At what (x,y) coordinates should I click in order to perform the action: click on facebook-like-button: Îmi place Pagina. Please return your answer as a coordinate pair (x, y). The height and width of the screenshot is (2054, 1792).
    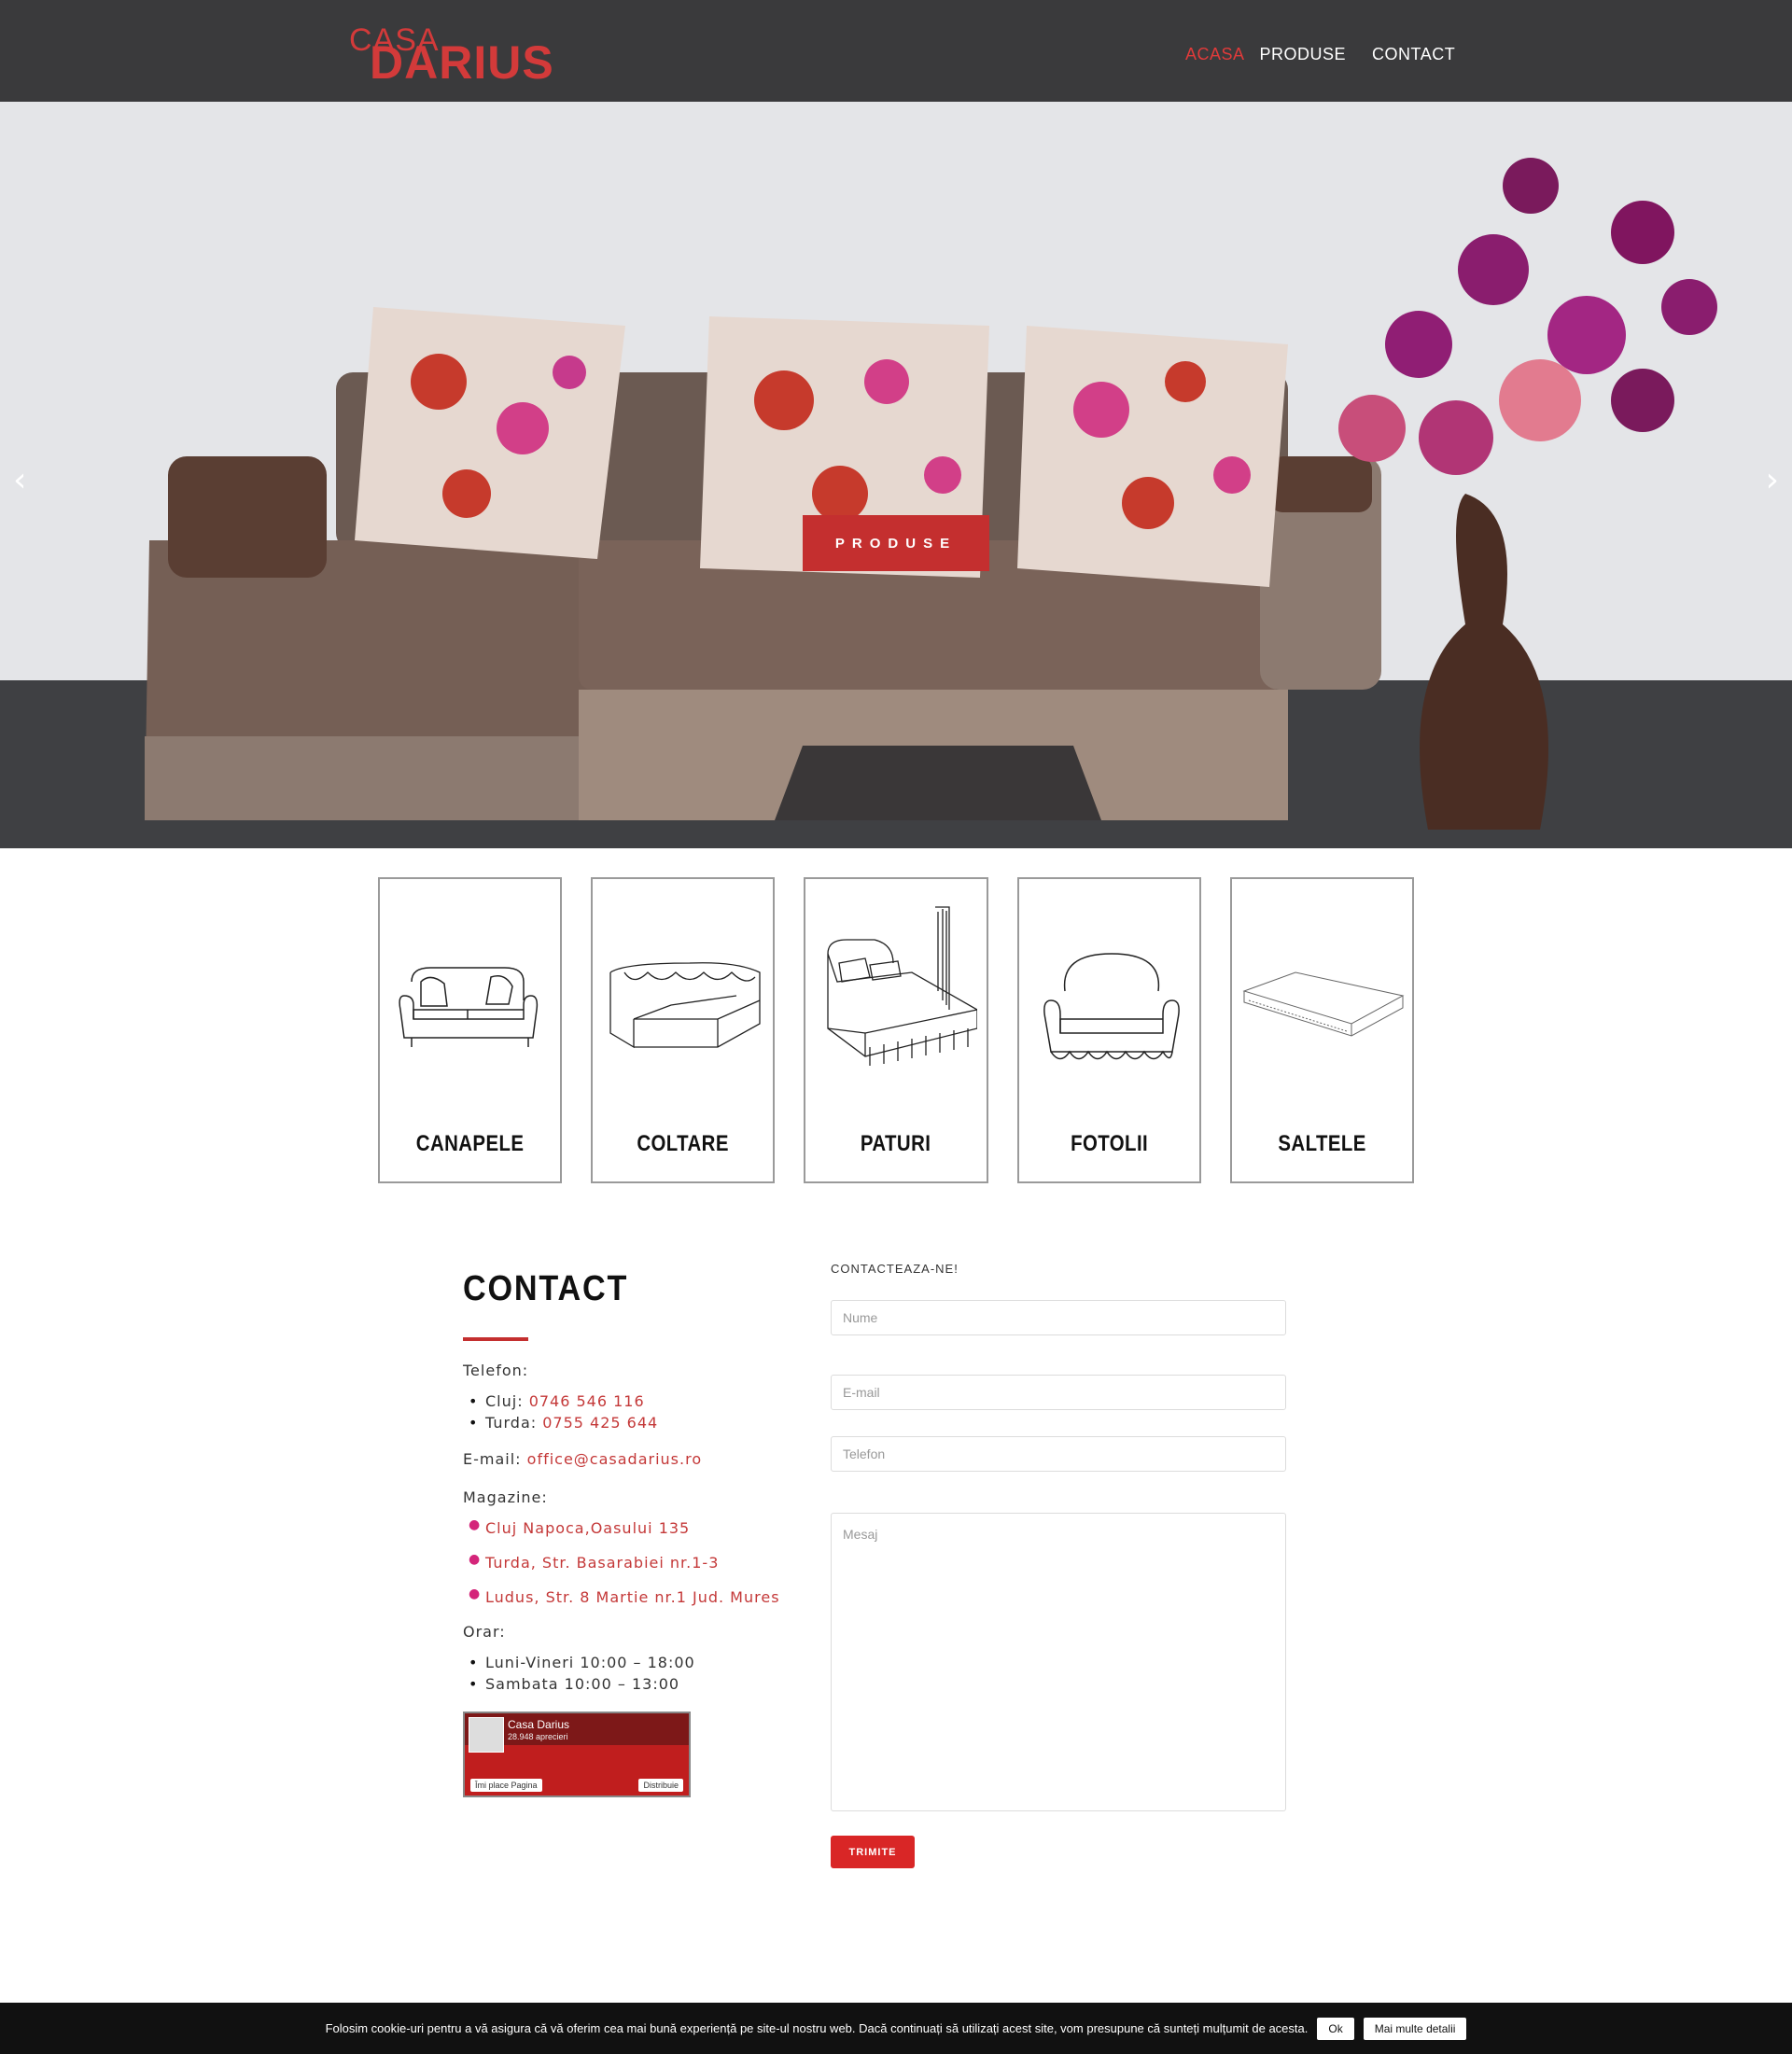
    Looking at the image, I should click on (506, 1785).